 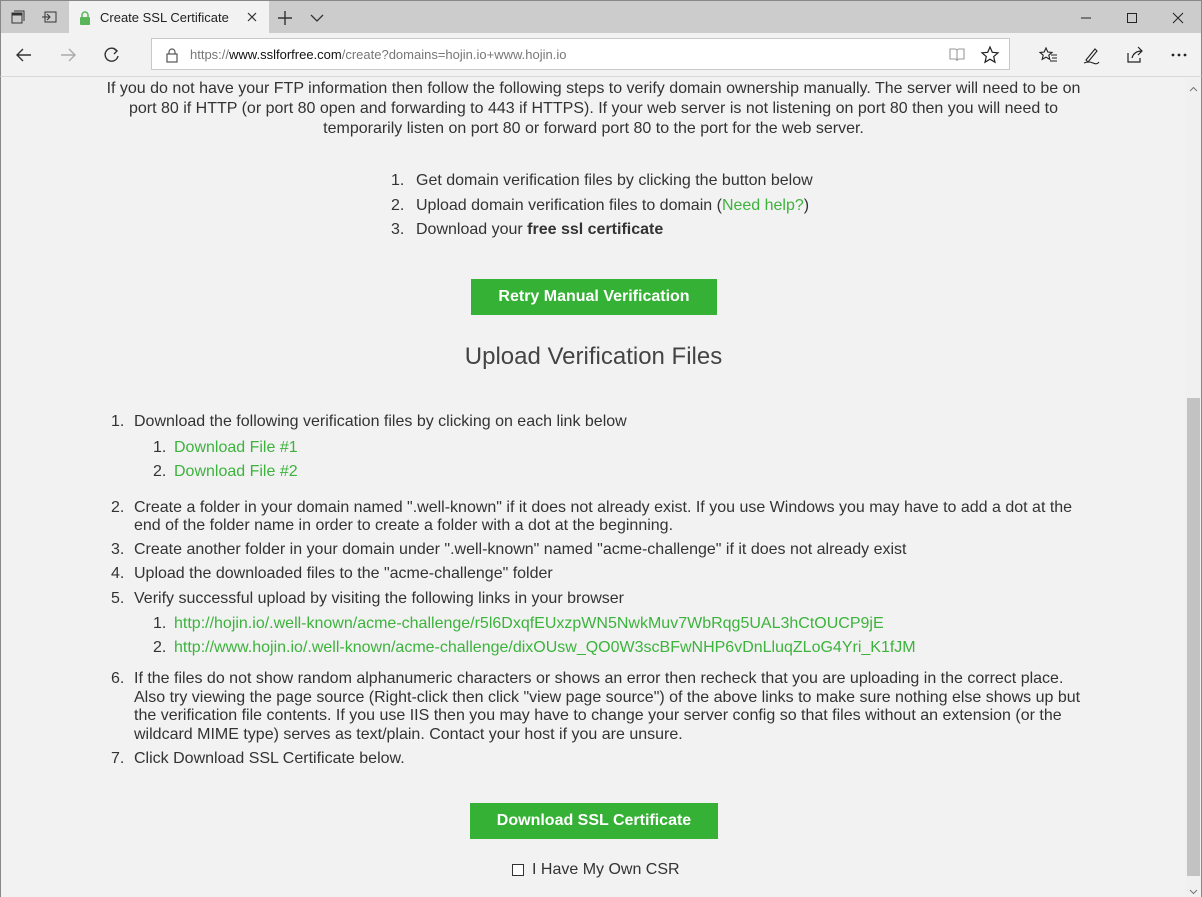 What do you see at coordinates (1132, 17) in the screenshot?
I see `maximize-icon` at bounding box center [1132, 17].